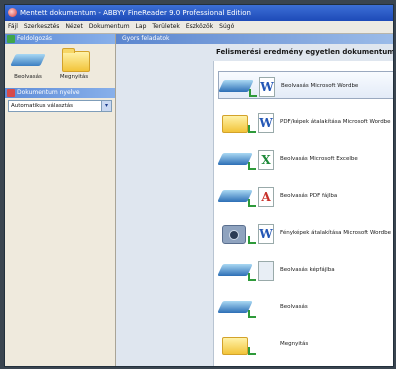 This screenshot has width=396, height=369. What do you see at coordinates (60, 39) in the screenshot?
I see `sidebar-header: Feldolgozás` at bounding box center [60, 39].